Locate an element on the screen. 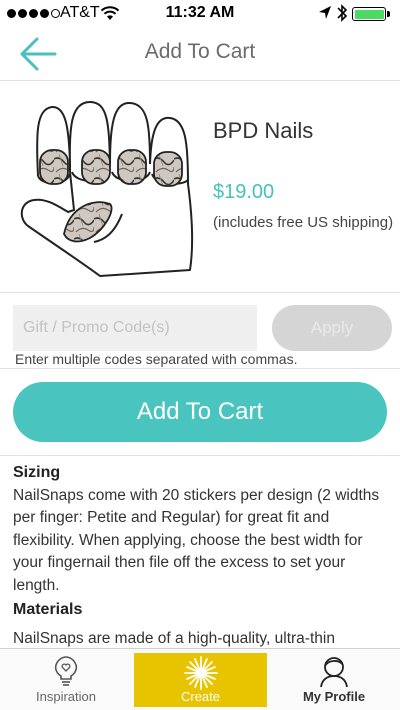 Image resolution: width=400 pixels, height=710 pixels. tab-my-profile-label: My Profile is located at coordinates (334, 696).